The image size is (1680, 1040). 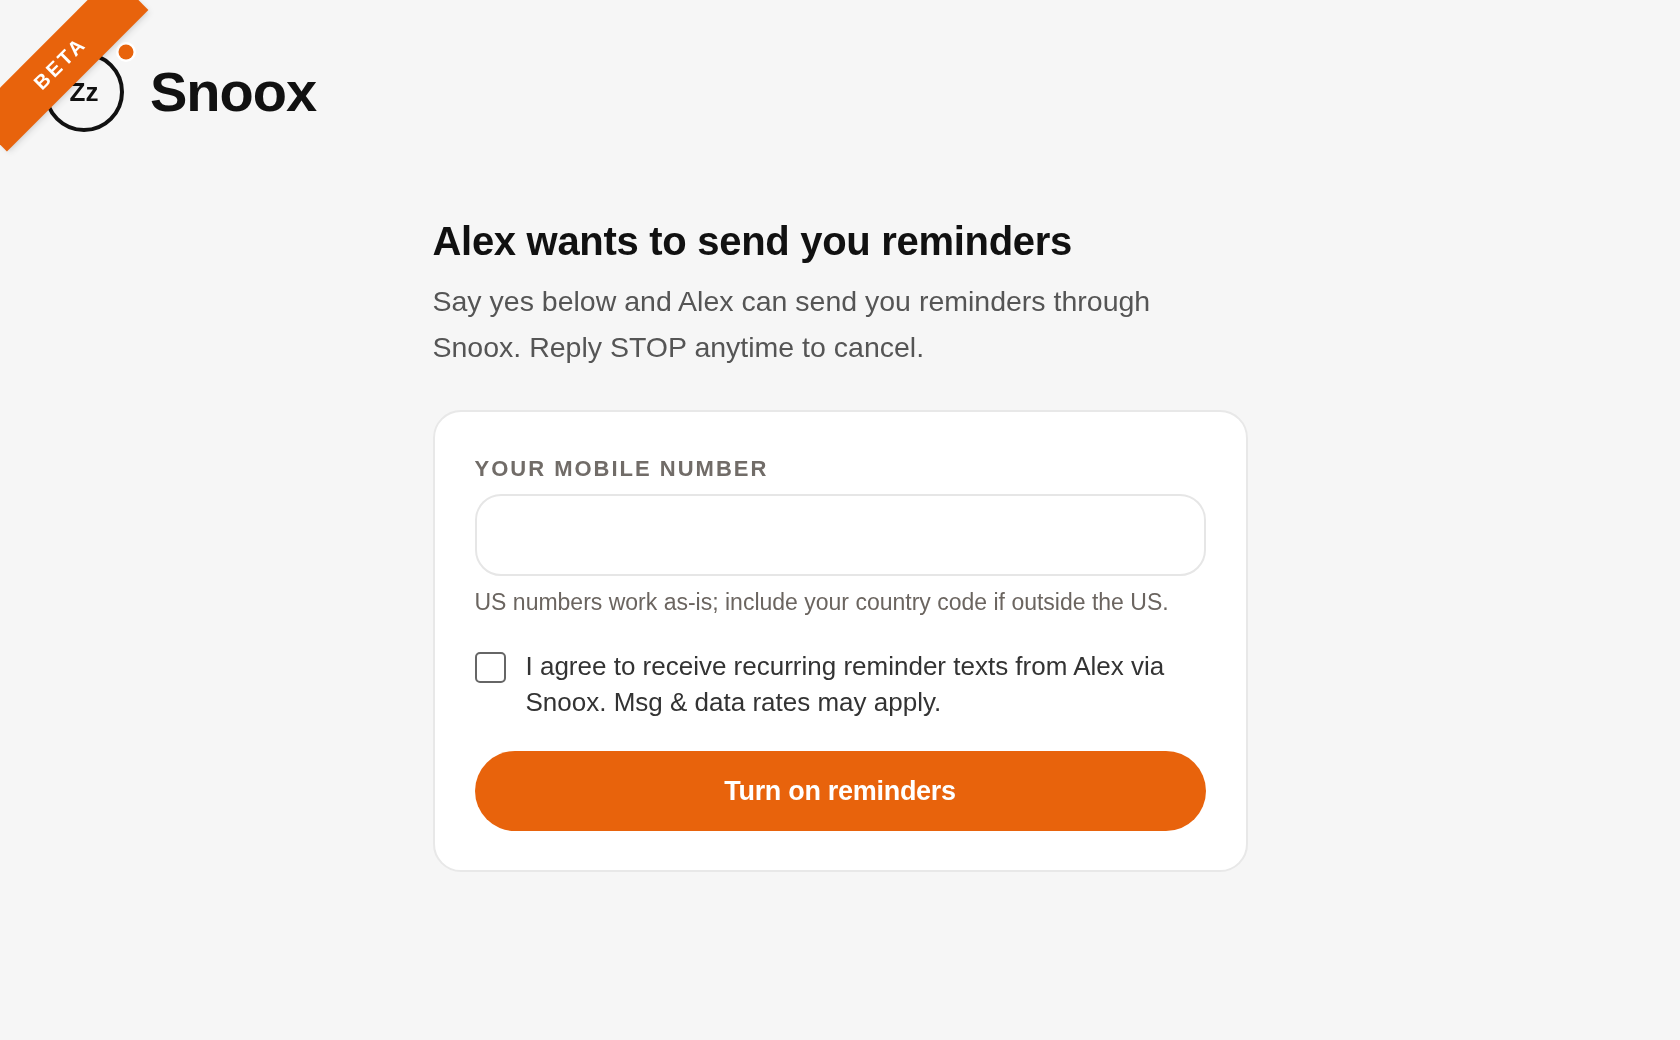 What do you see at coordinates (126, 52) in the screenshot?
I see `dot-icon` at bounding box center [126, 52].